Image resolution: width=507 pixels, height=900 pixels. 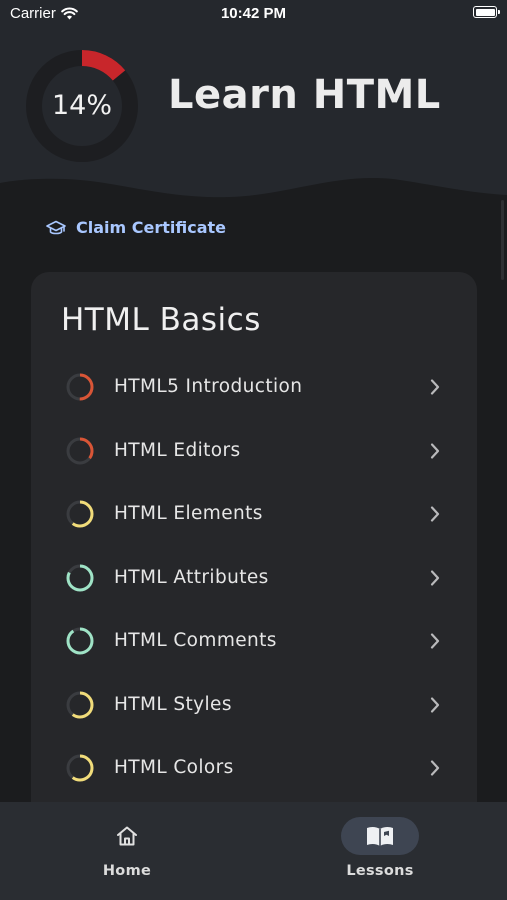 I want to click on lesson-row: HTML Styles, so click(x=254, y=705).